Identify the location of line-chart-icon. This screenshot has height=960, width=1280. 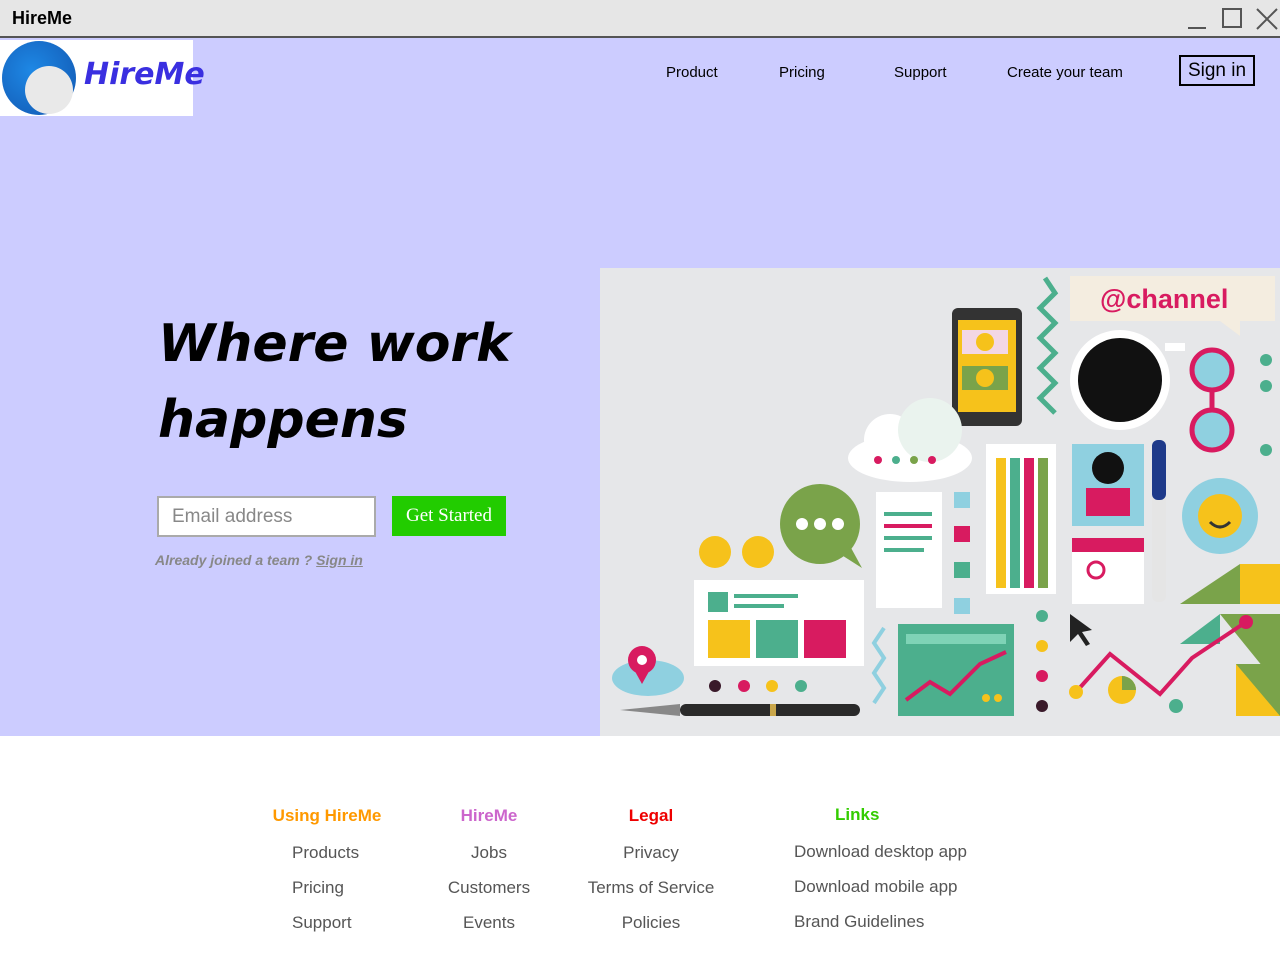
(1161, 664).